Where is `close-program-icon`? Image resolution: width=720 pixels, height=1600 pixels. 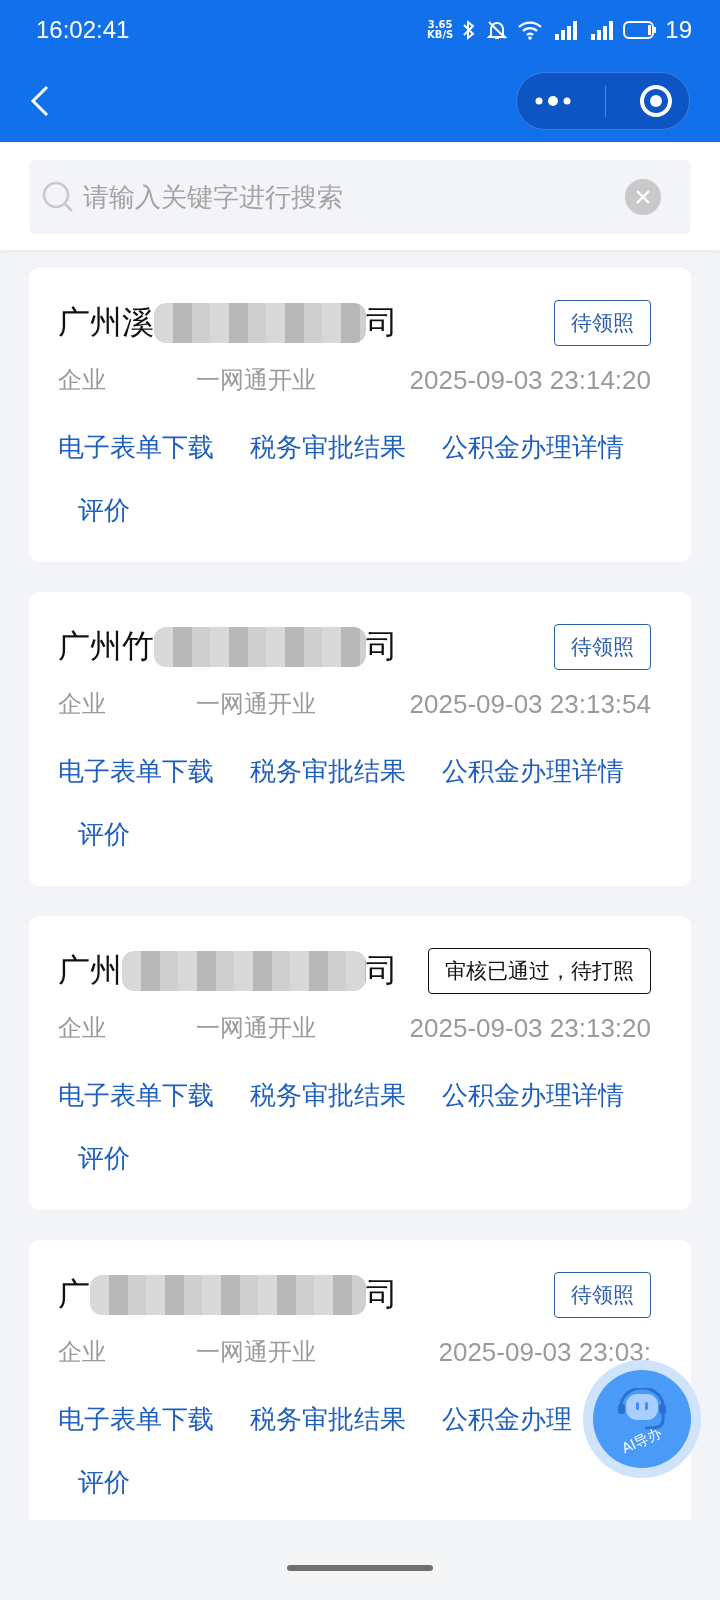 close-program-icon is located at coordinates (655, 101).